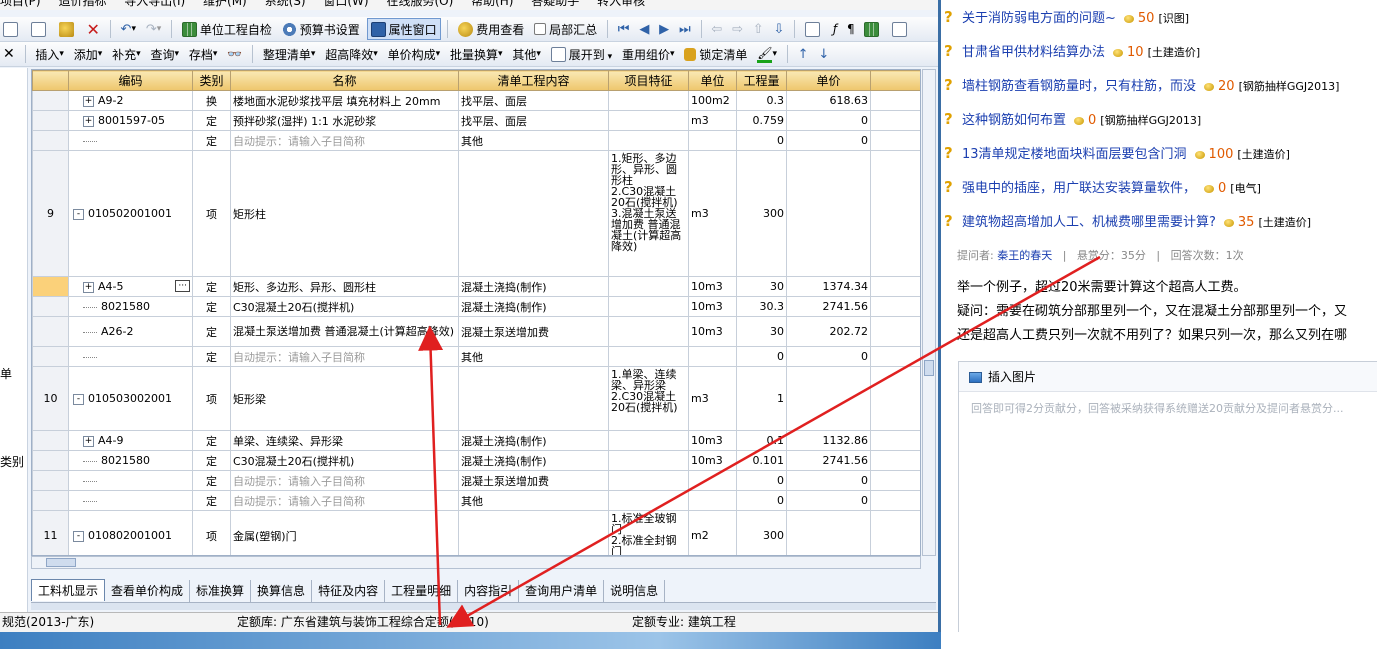 Image resolution: width=1377 pixels, height=649 pixels. I want to click on row-number: 11, so click(50, 532).